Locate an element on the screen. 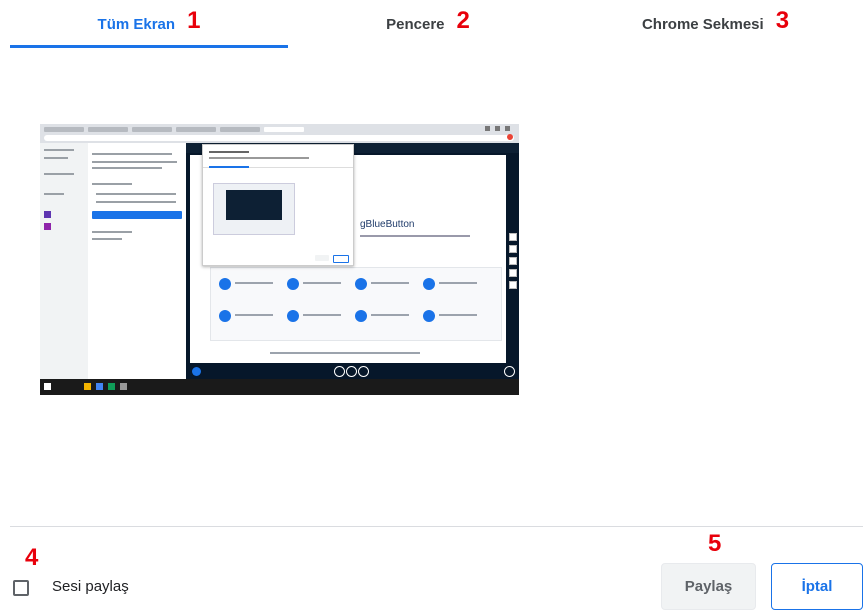  thumbnail-taskbar is located at coordinates (279, 387).